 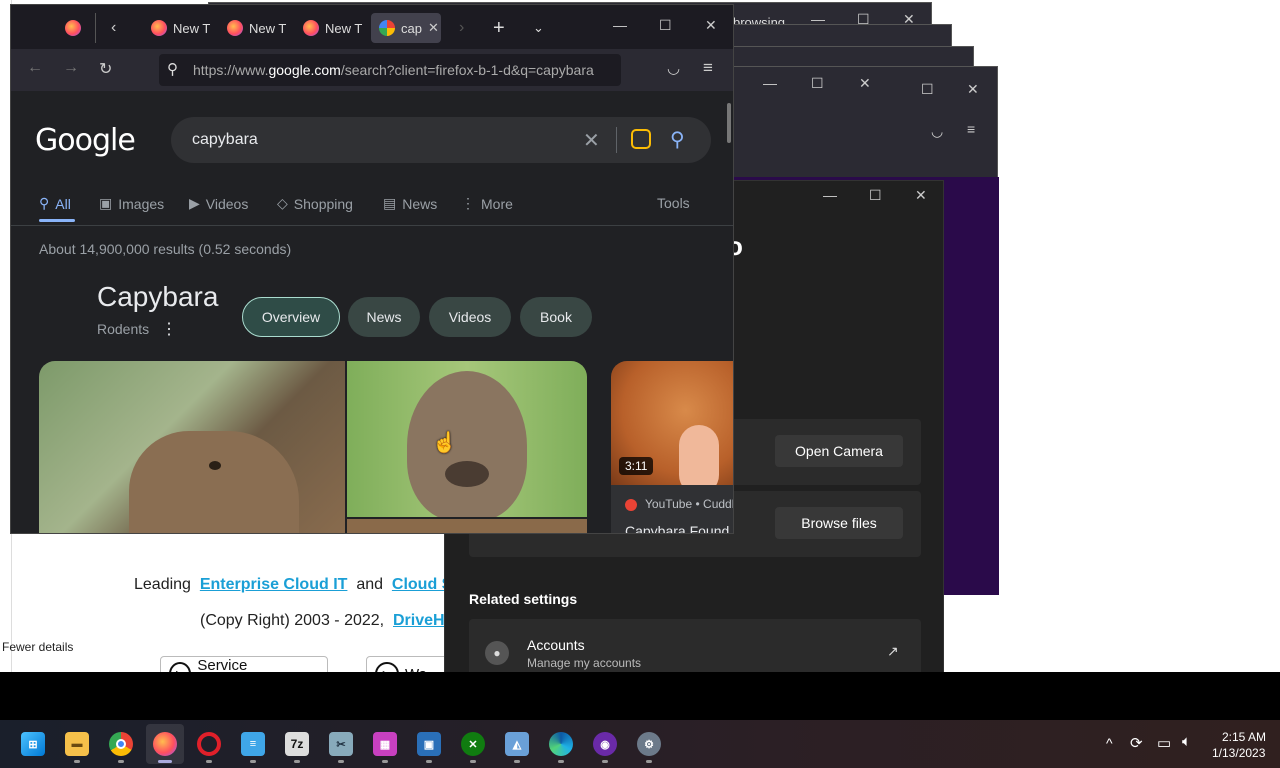 What do you see at coordinates (893, 651) in the screenshot?
I see `external-link-icon: ↗` at bounding box center [893, 651].